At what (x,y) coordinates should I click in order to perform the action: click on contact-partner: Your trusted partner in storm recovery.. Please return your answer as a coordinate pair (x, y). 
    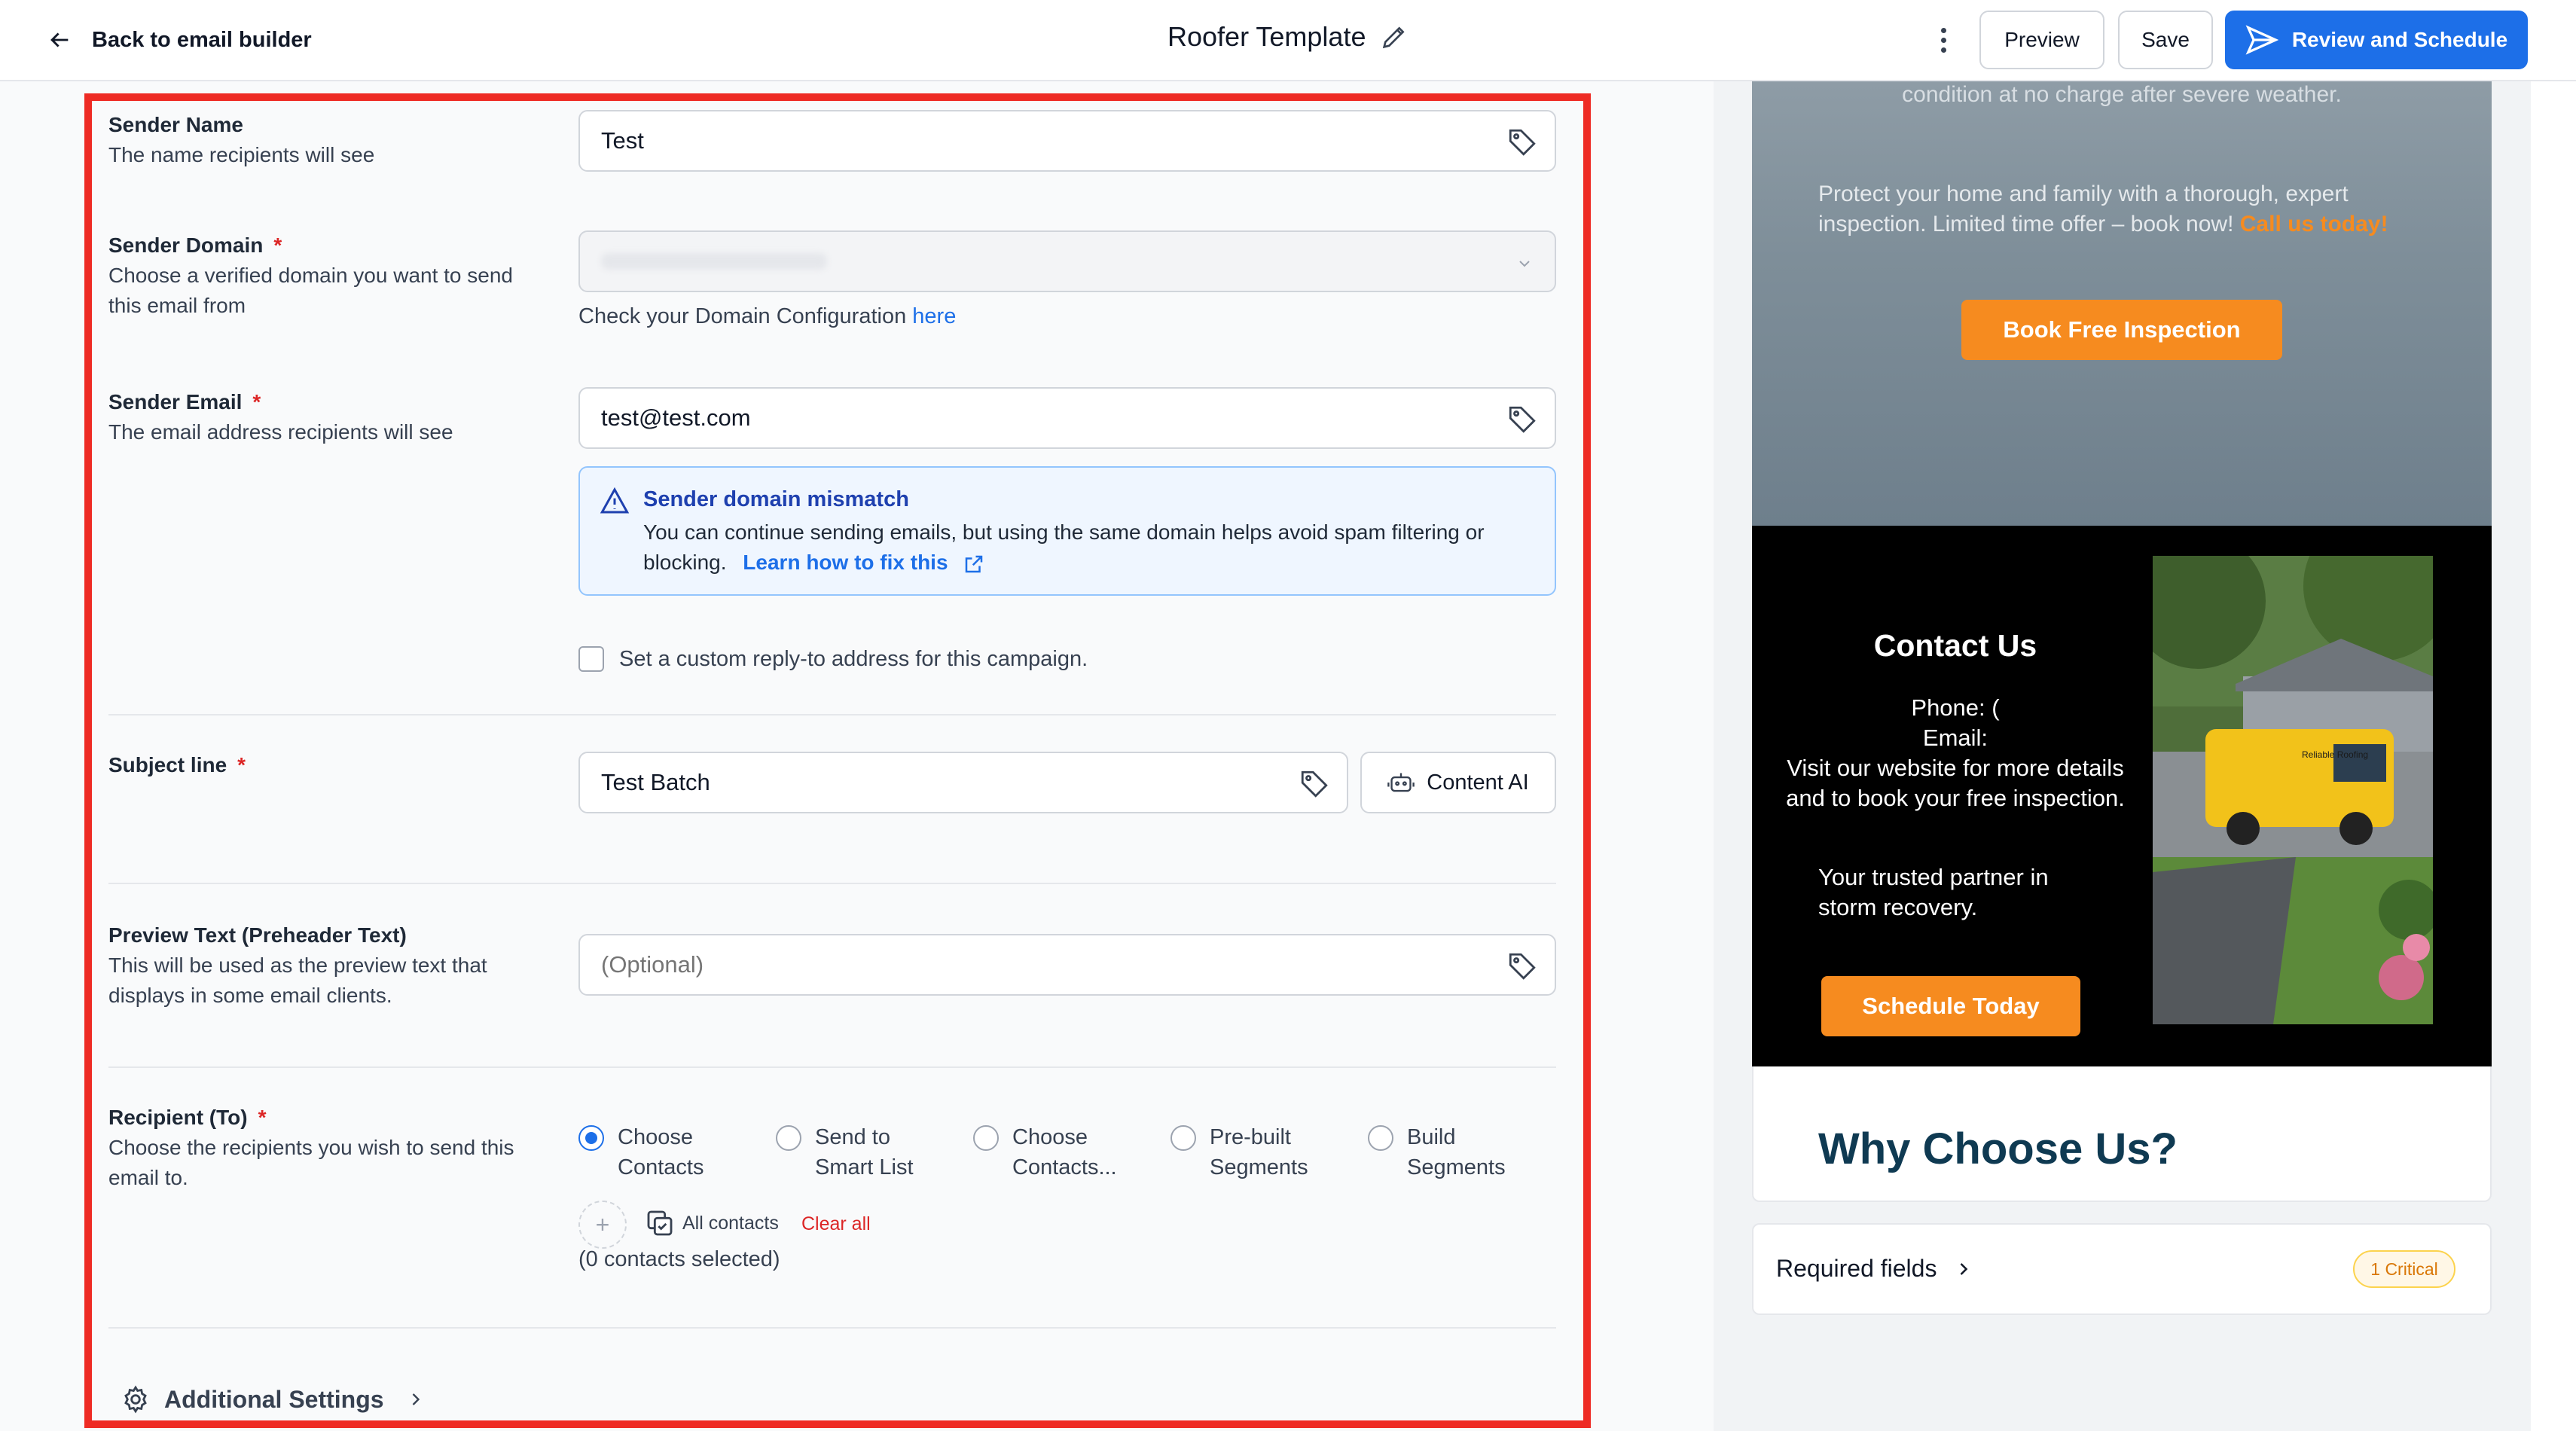
    Looking at the image, I should click on (1934, 892).